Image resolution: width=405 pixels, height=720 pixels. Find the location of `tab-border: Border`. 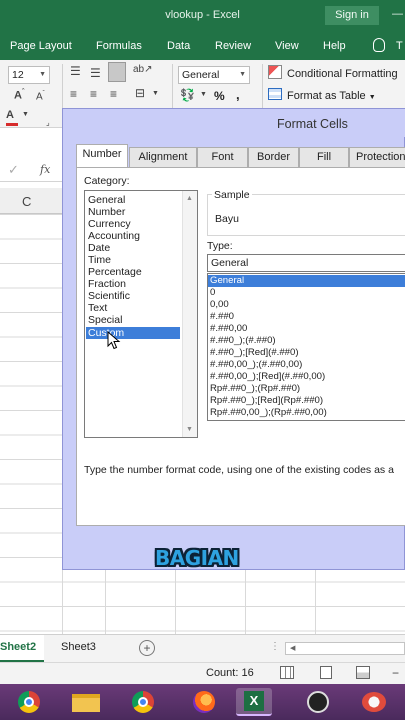

tab-border: Border is located at coordinates (273, 157).